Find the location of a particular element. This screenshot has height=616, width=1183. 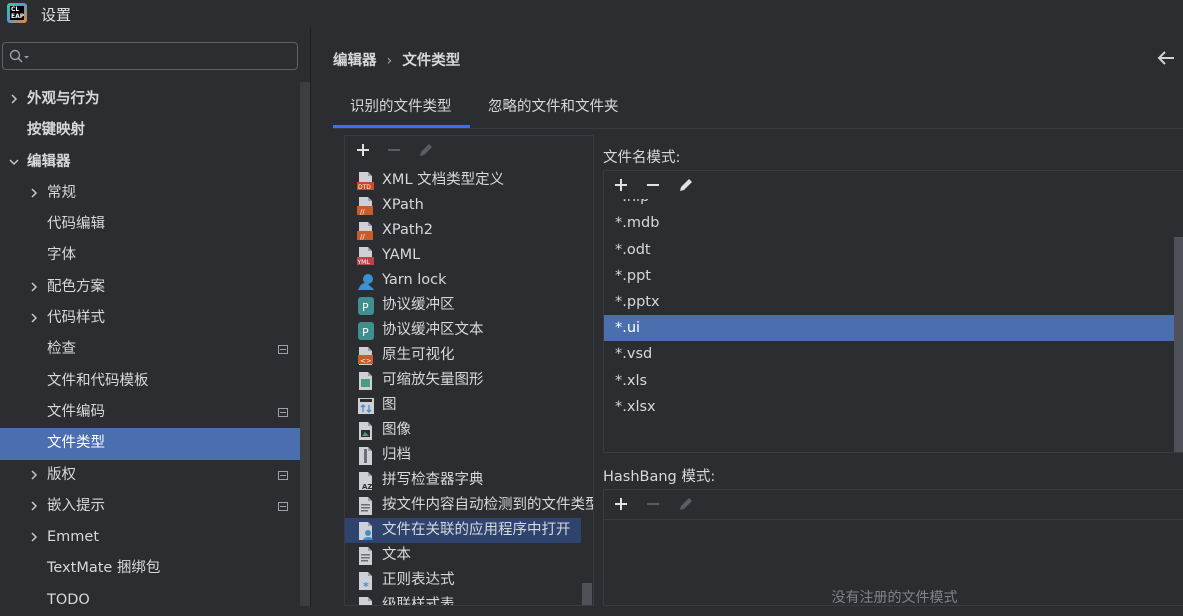

search-input is located at coordinates (163, 57).